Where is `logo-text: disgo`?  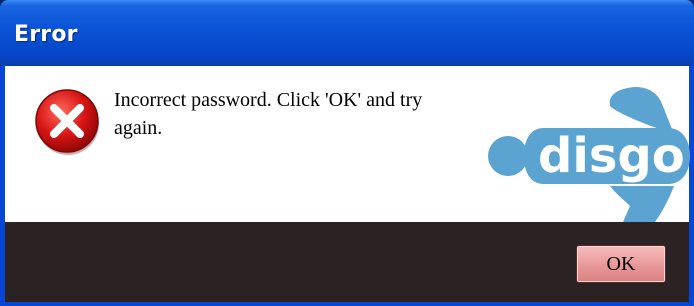
logo-text: disgo is located at coordinates (611, 156).